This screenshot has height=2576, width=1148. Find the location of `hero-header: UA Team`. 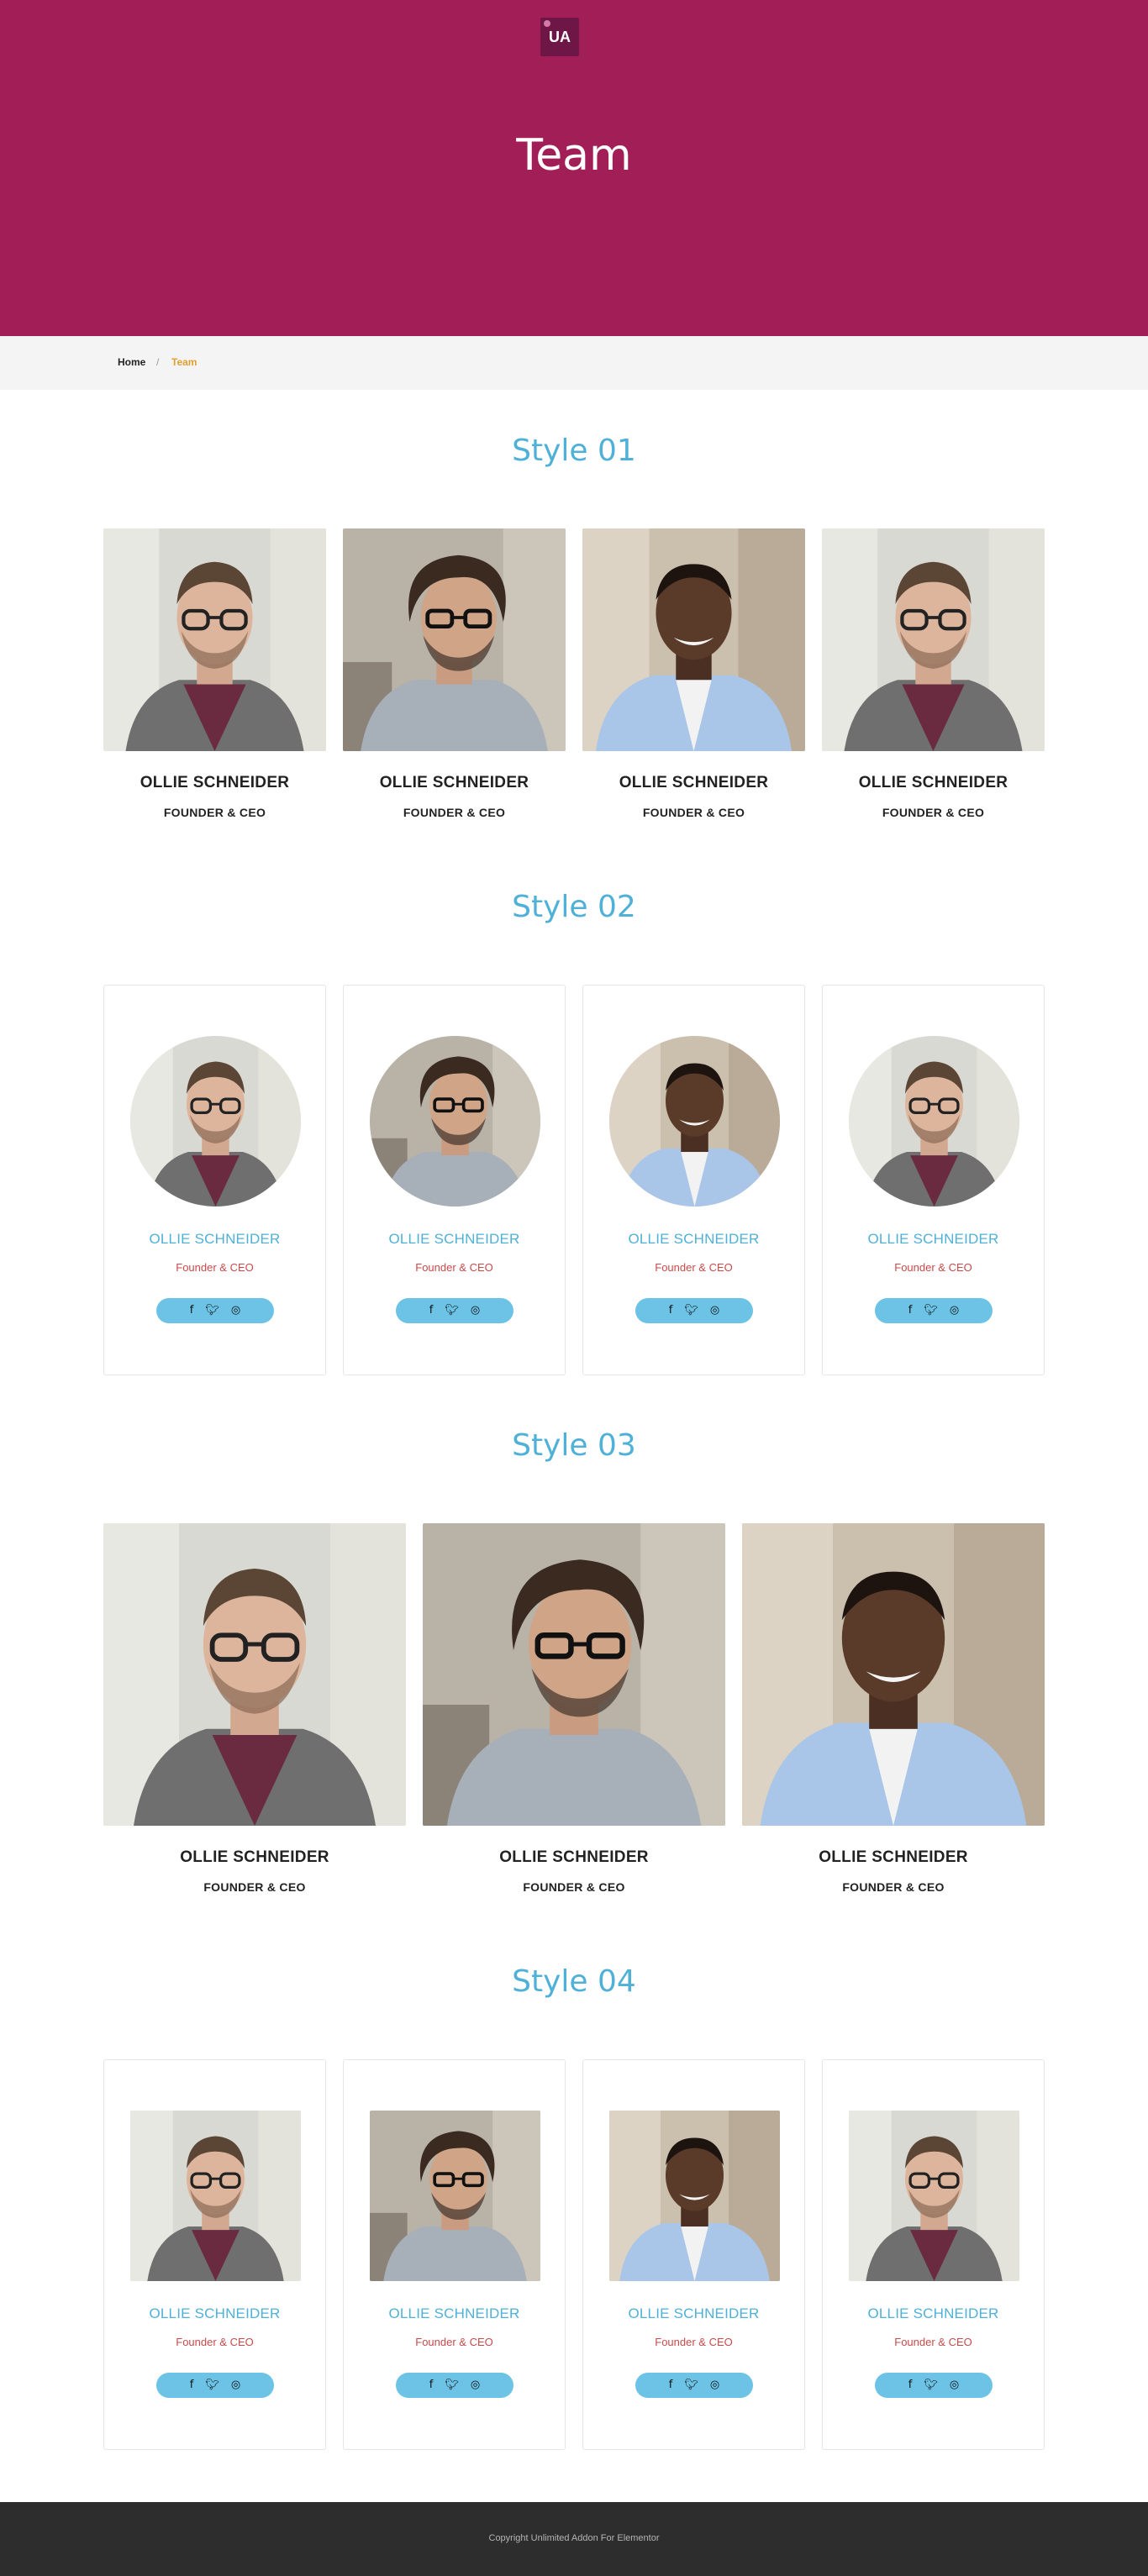

hero-header: UA Team is located at coordinates (574, 168).